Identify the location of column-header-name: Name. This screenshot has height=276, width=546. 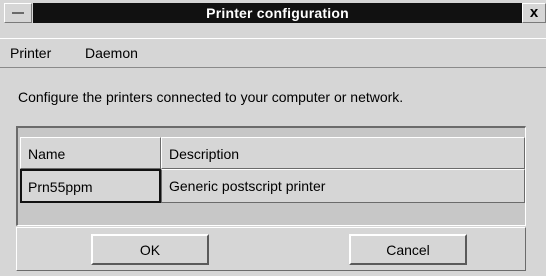
(90, 153).